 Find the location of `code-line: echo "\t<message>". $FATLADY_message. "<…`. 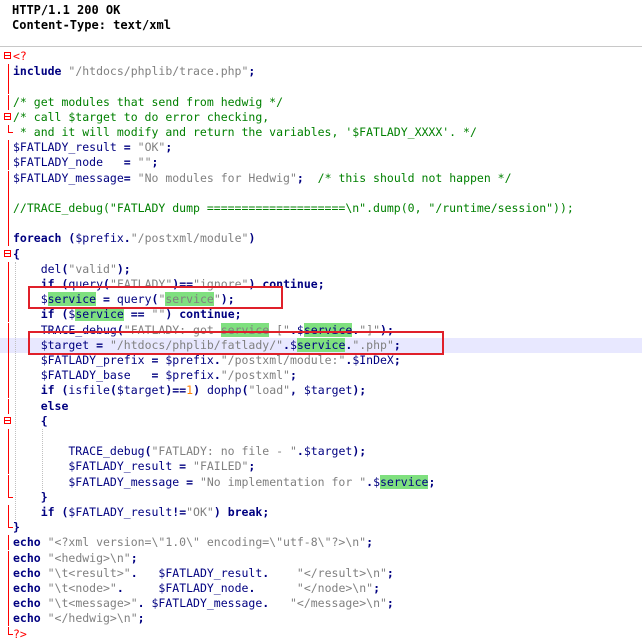

code-line: echo "\t<message>". $FATLADY_message. "<… is located at coordinates (321, 604).